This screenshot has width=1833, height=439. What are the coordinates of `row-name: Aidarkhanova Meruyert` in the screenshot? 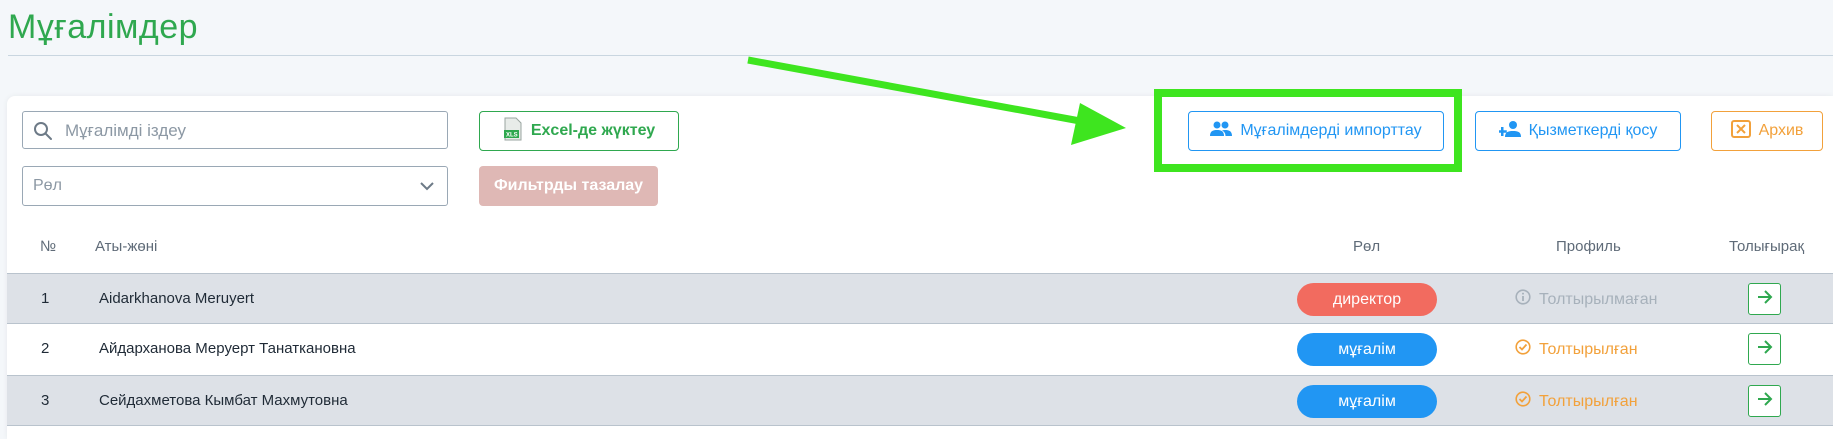 It's located at (177, 298).